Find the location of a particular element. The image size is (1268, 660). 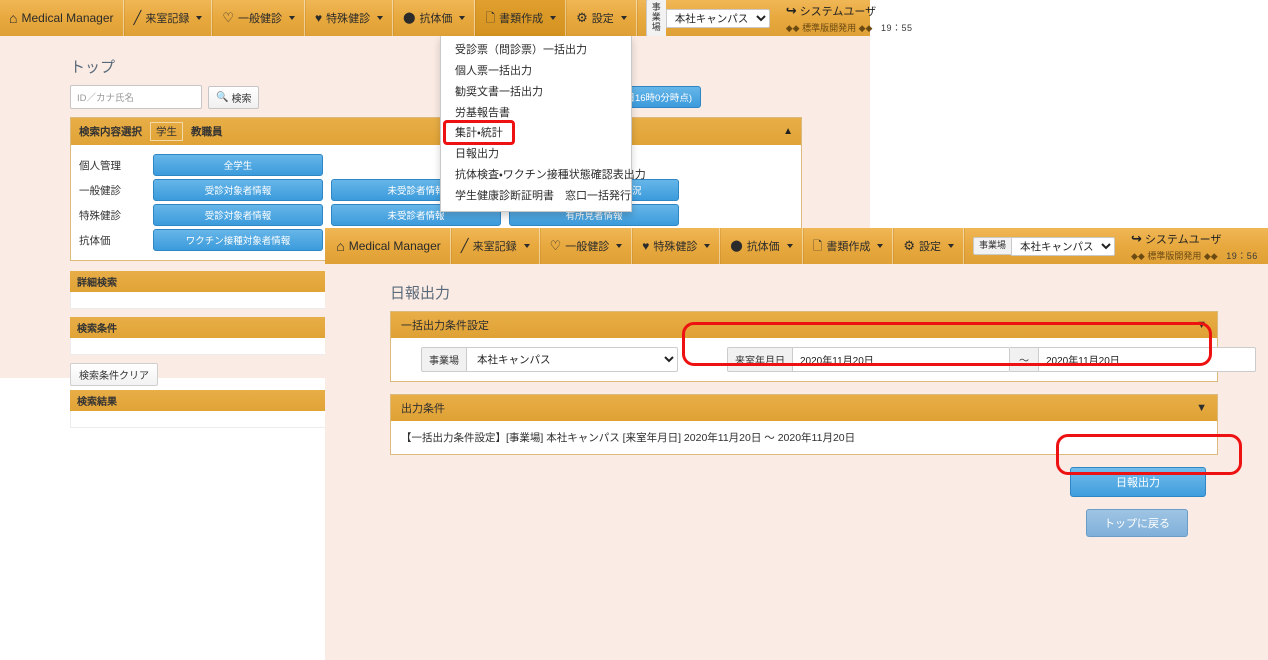

heart-outline-icon is located at coordinates (556, 246).